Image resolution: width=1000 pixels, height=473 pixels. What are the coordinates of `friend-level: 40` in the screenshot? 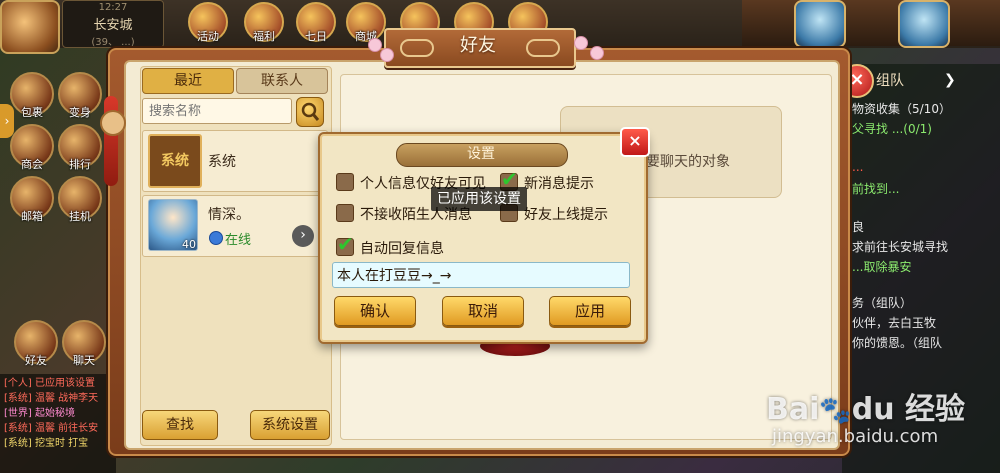 It's located at (189, 244).